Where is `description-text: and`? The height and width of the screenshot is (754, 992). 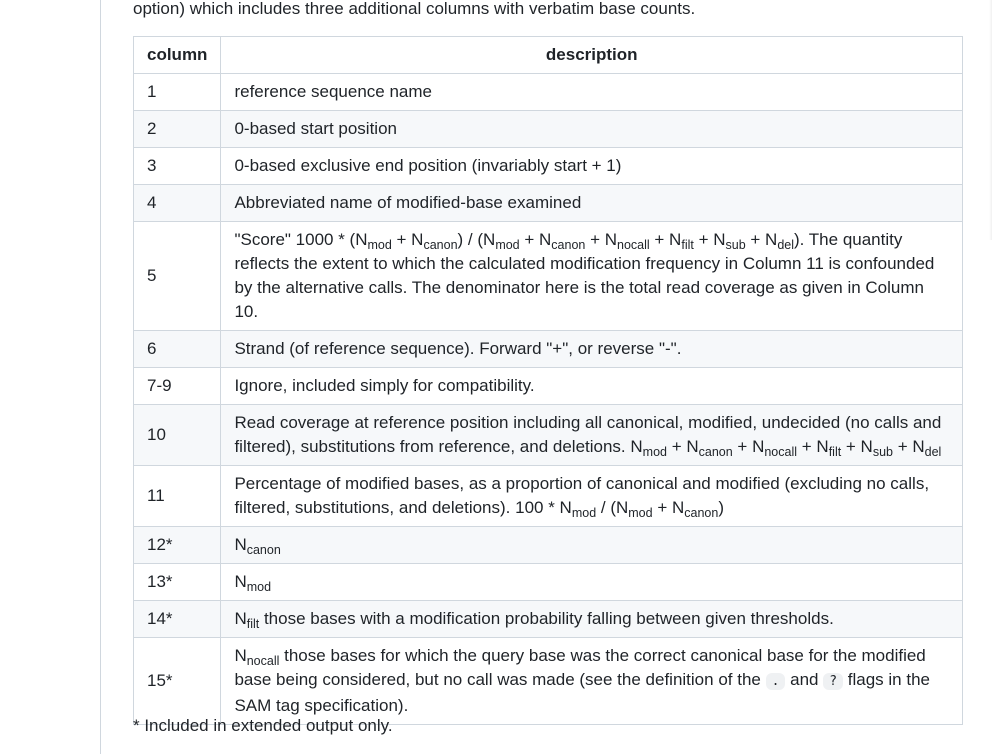 description-text: and is located at coordinates (804, 679).